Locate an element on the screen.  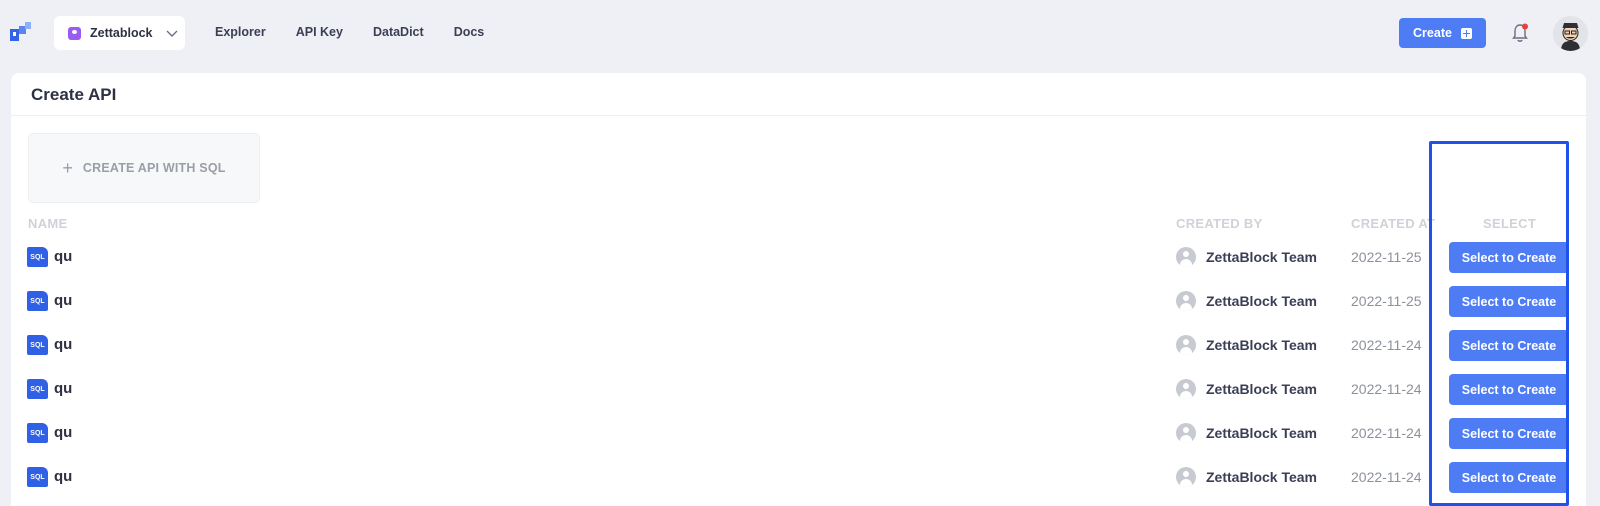
chevron-down-icon is located at coordinates (172, 33).